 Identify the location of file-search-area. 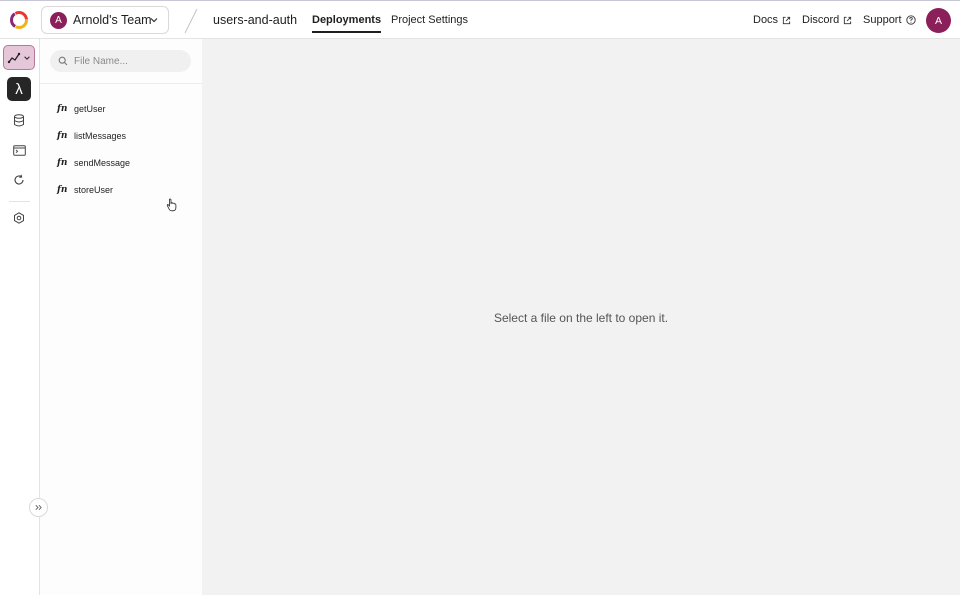
(121, 61).